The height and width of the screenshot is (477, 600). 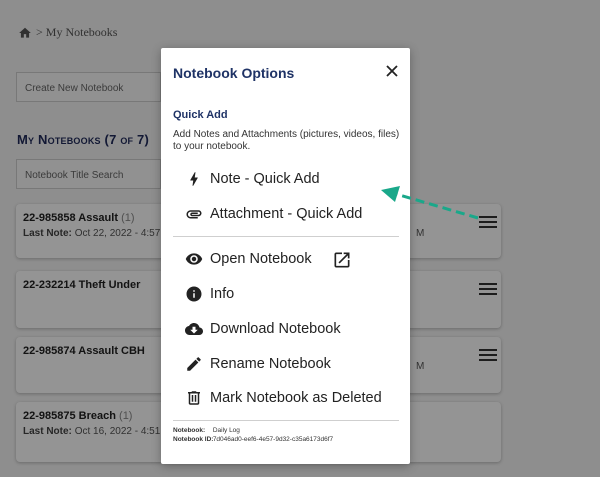 What do you see at coordinates (261, 259) in the screenshot?
I see `open-notebook-label: Open Notebook` at bounding box center [261, 259].